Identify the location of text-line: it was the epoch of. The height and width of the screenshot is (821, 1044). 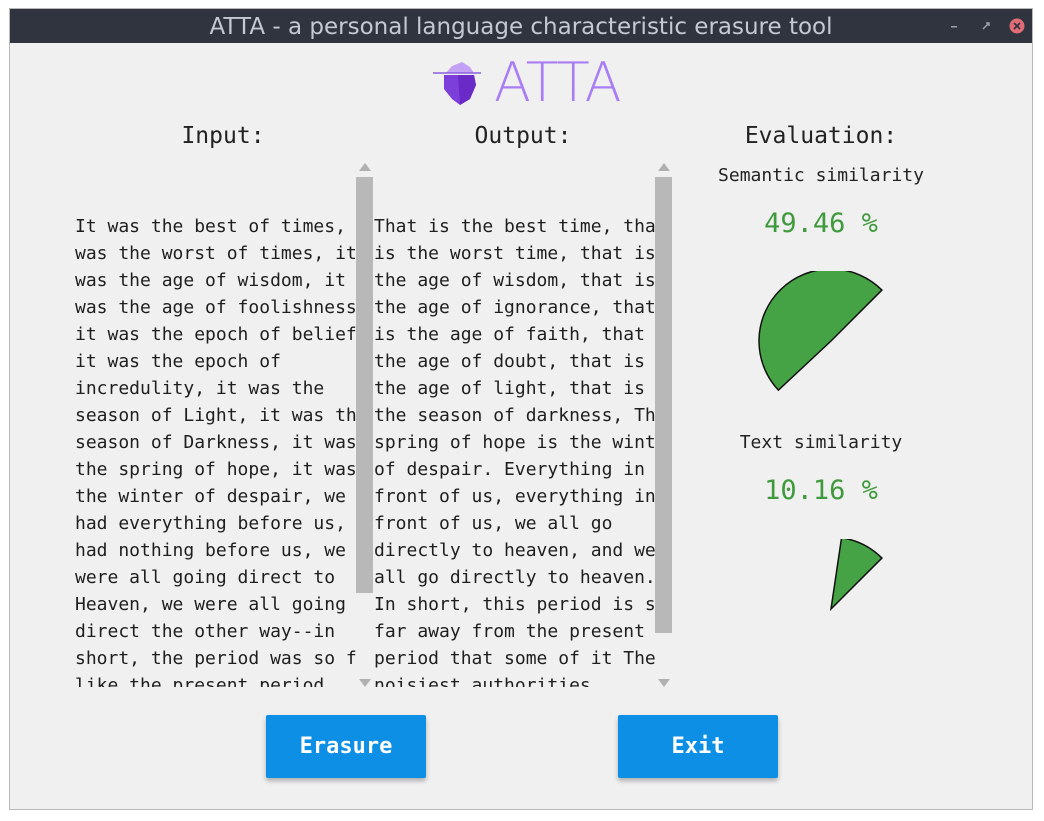
(178, 361).